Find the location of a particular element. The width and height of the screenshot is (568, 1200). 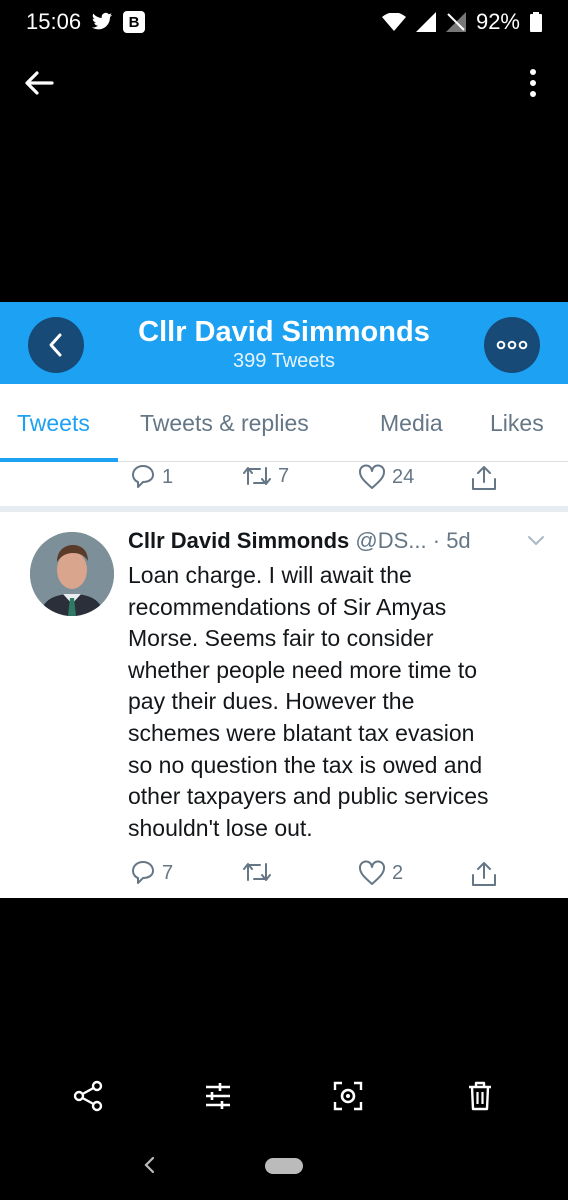

tweet-author: Cllr David Simmonds is located at coordinates (238, 540).